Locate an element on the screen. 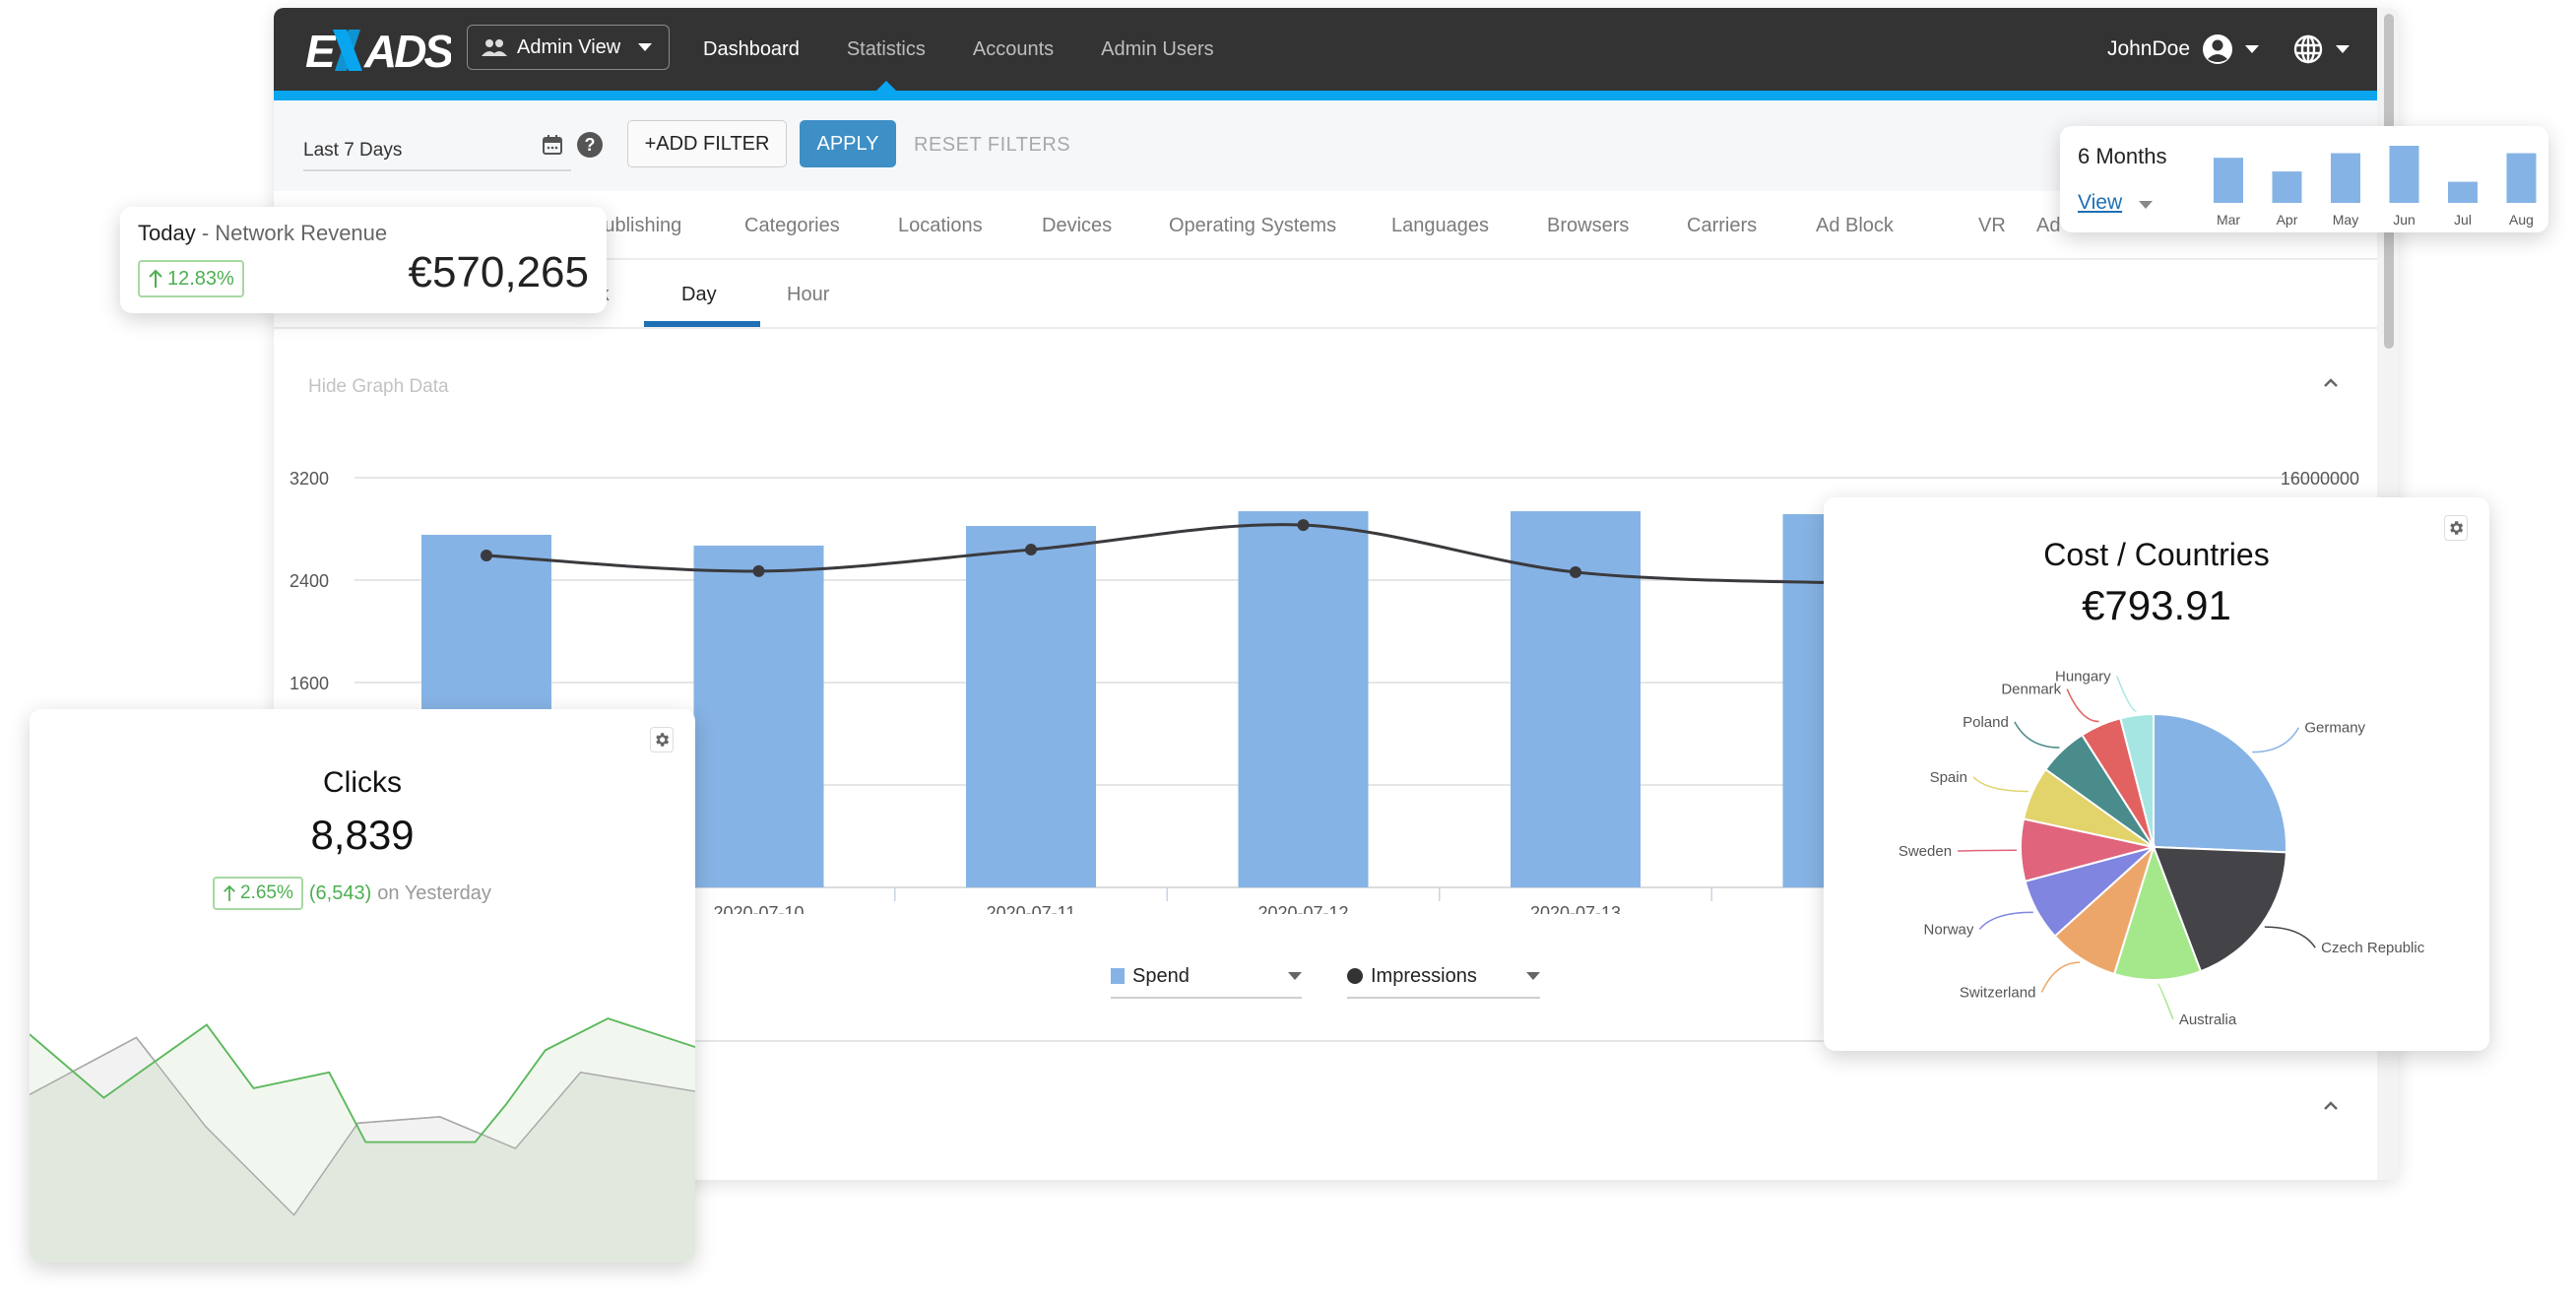 This screenshot has width=2576, height=1306. clicks-value: 8,839 is located at coordinates (362, 835).